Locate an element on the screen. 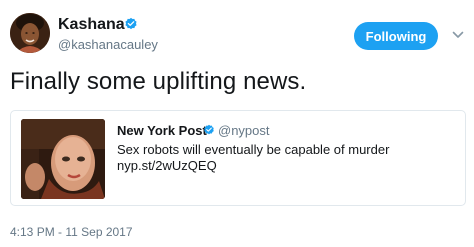  author-handle: @kashanacauley is located at coordinates (108, 45).